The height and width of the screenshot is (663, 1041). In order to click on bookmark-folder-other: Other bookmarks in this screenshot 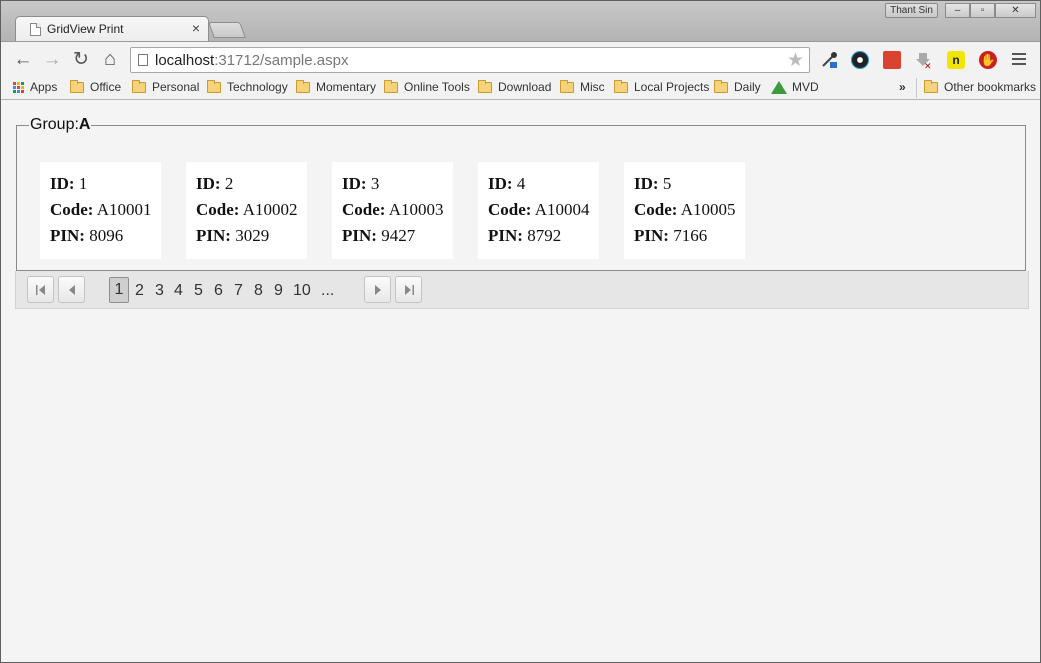, I will do `click(980, 86)`.